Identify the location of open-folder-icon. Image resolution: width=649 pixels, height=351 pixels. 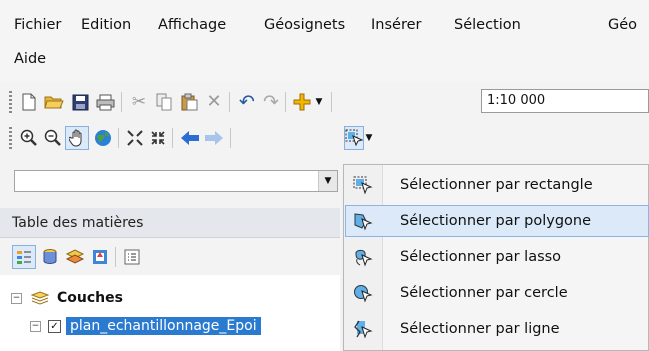
(54, 102).